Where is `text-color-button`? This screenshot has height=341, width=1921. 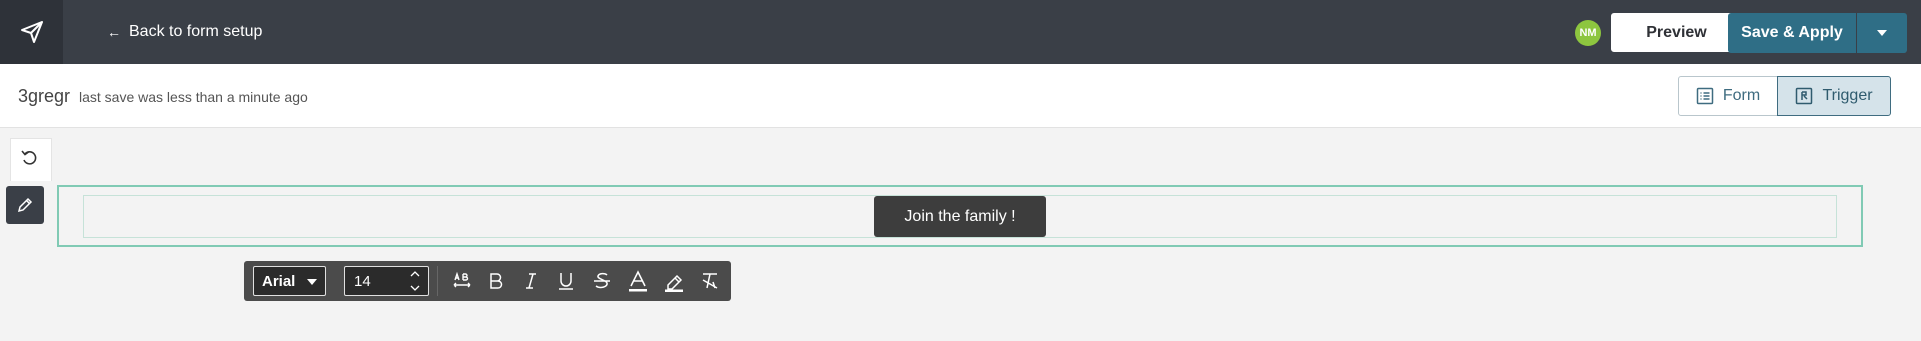 text-color-button is located at coordinates (638, 281).